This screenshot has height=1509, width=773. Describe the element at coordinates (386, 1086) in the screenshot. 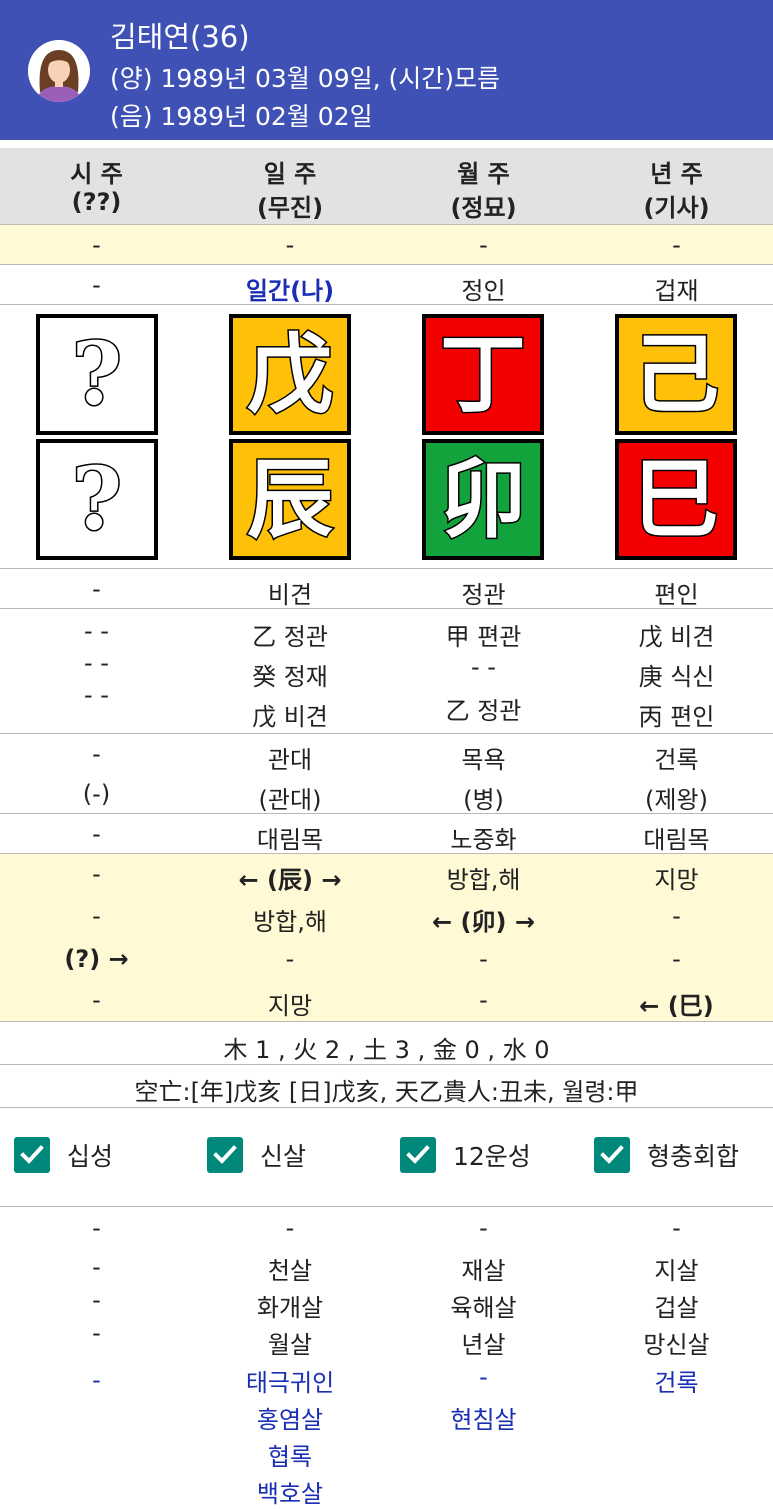

I see `gongmang-row: 空亡:[年]戊亥 [日]戊亥, 天乙貴人:丑未, 월령:甲` at that location.